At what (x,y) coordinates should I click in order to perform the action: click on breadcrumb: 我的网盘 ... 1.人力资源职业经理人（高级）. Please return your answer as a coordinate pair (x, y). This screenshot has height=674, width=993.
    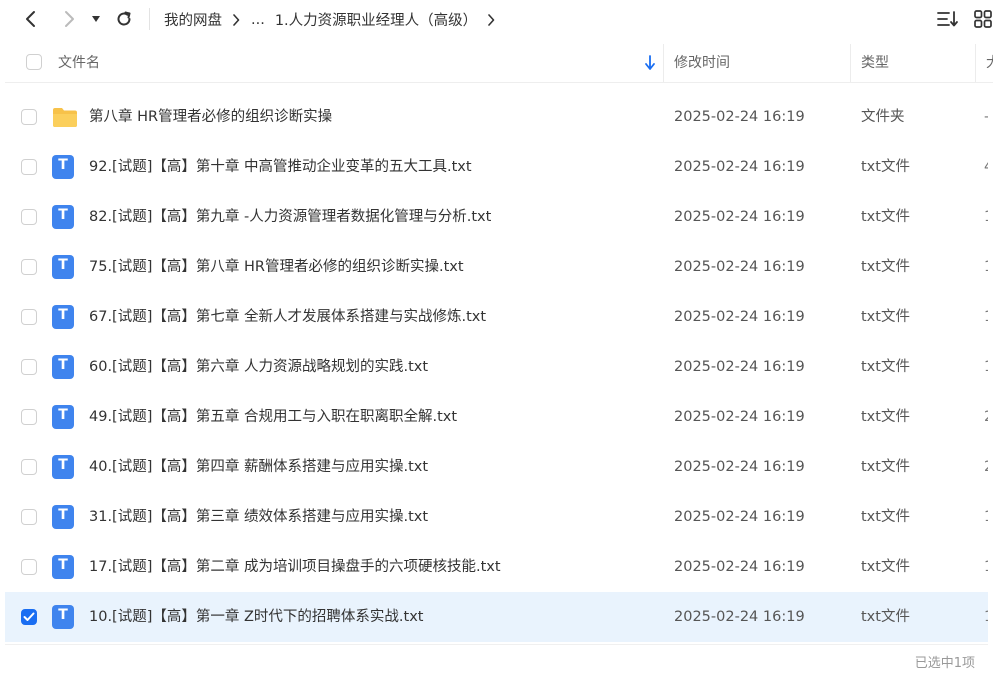
    Looking at the image, I should click on (335, 19).